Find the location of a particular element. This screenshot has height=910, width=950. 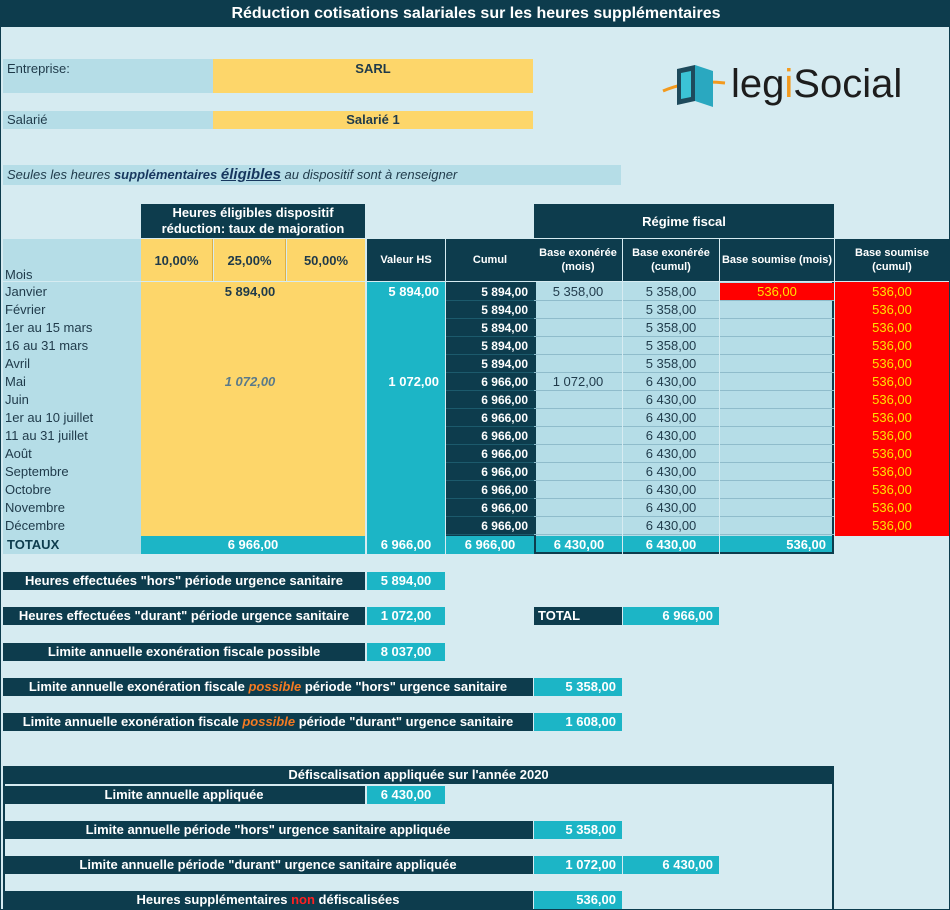

defisc-durant-value2: 6 430,00 is located at coordinates (671, 865).